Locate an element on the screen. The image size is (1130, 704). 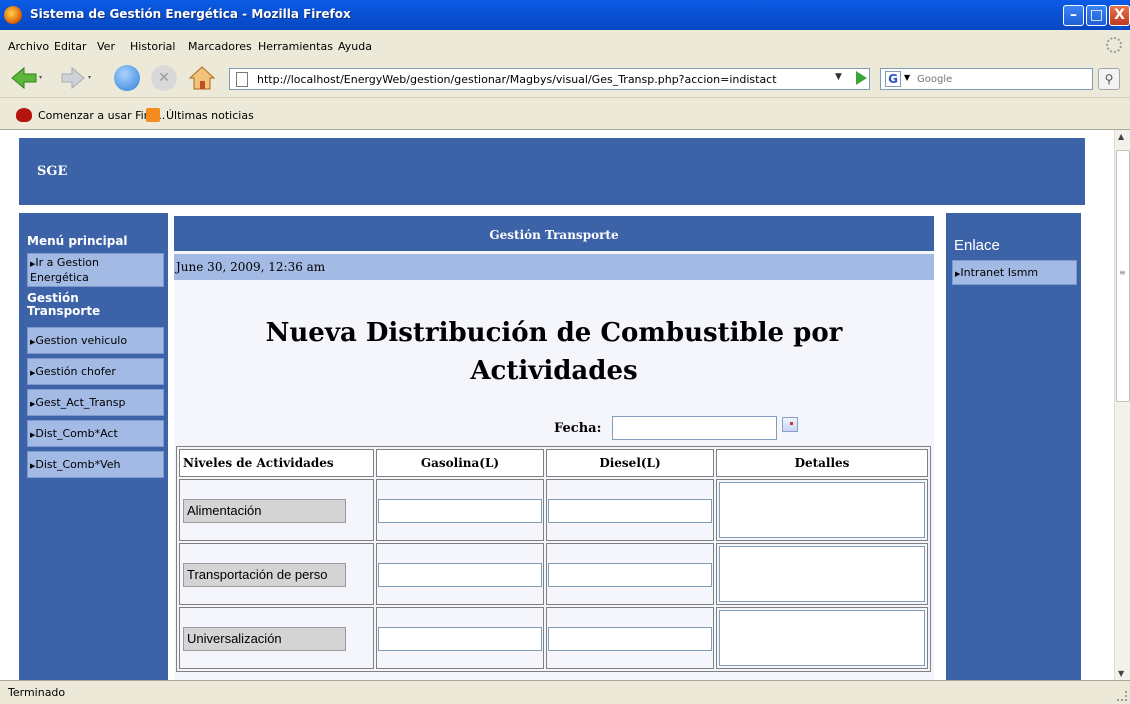
table-row: Alimentación is located at coordinates (553, 510).